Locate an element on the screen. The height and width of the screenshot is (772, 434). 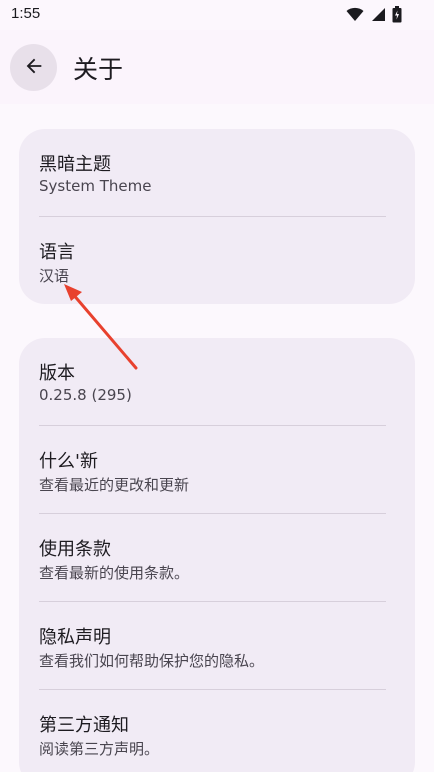
setting-dark-theme: 黑暗主题 System Theme is located at coordinates (217, 173).